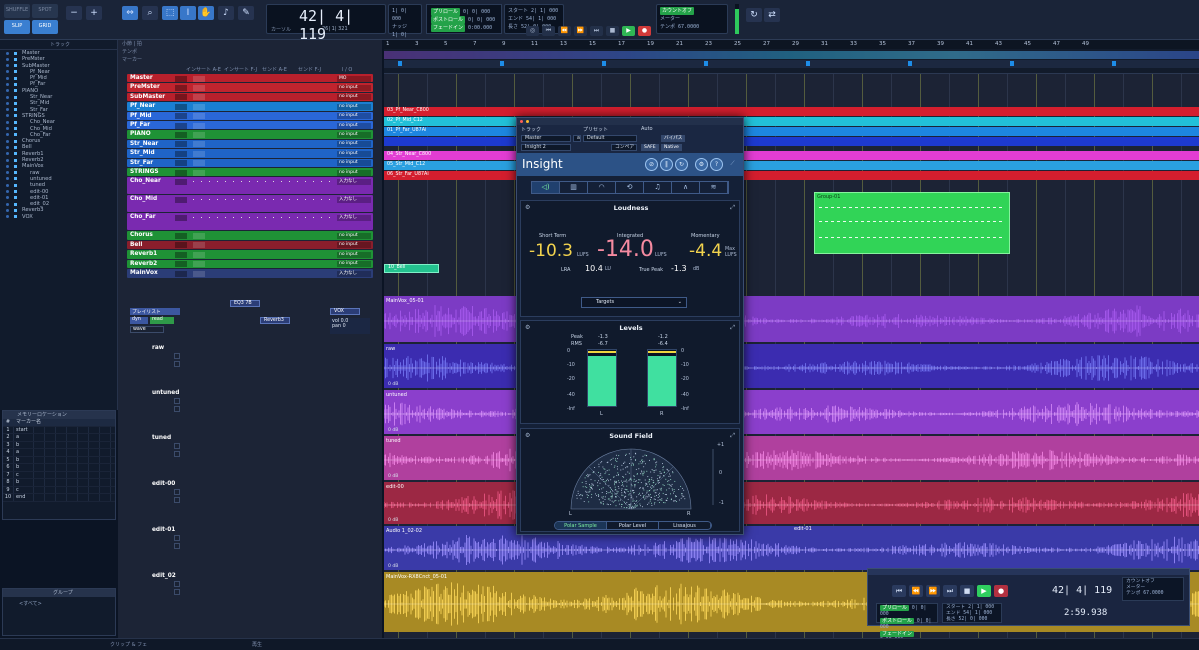  Describe the element at coordinates (1085, 613) in the screenshot. I see `tw-sub-counter: 2:59.938` at that location.